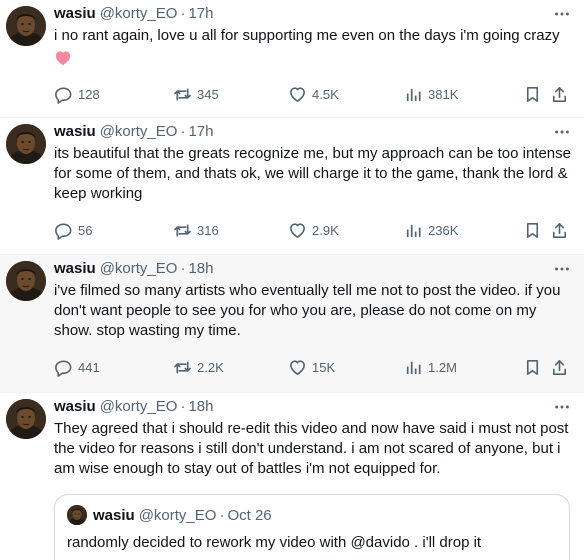  I want to click on retweet-count: 316, so click(208, 230).